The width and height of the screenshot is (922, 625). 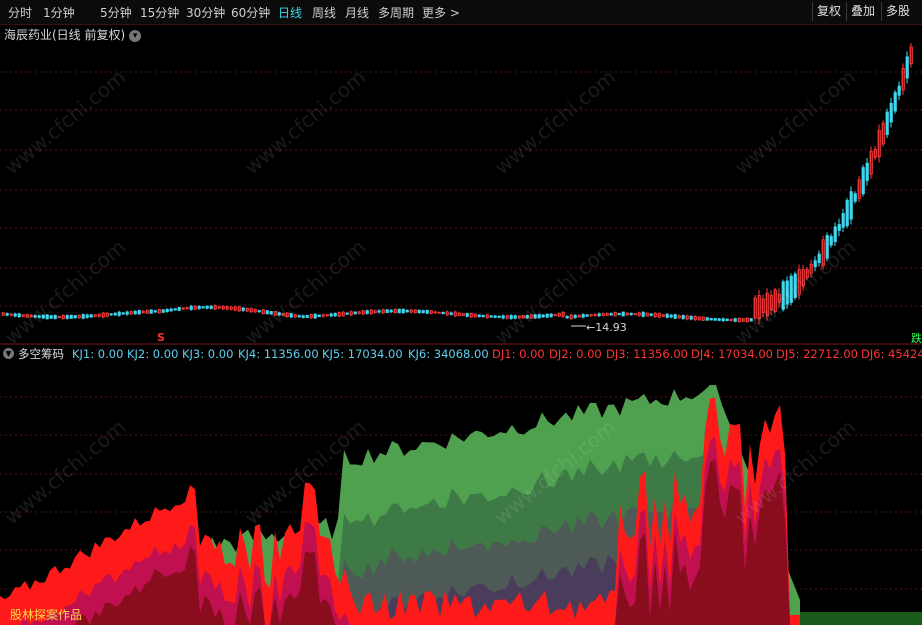 What do you see at coordinates (153, 354) in the screenshot?
I see `kj2-value: KJ2: 0.00` at bounding box center [153, 354].